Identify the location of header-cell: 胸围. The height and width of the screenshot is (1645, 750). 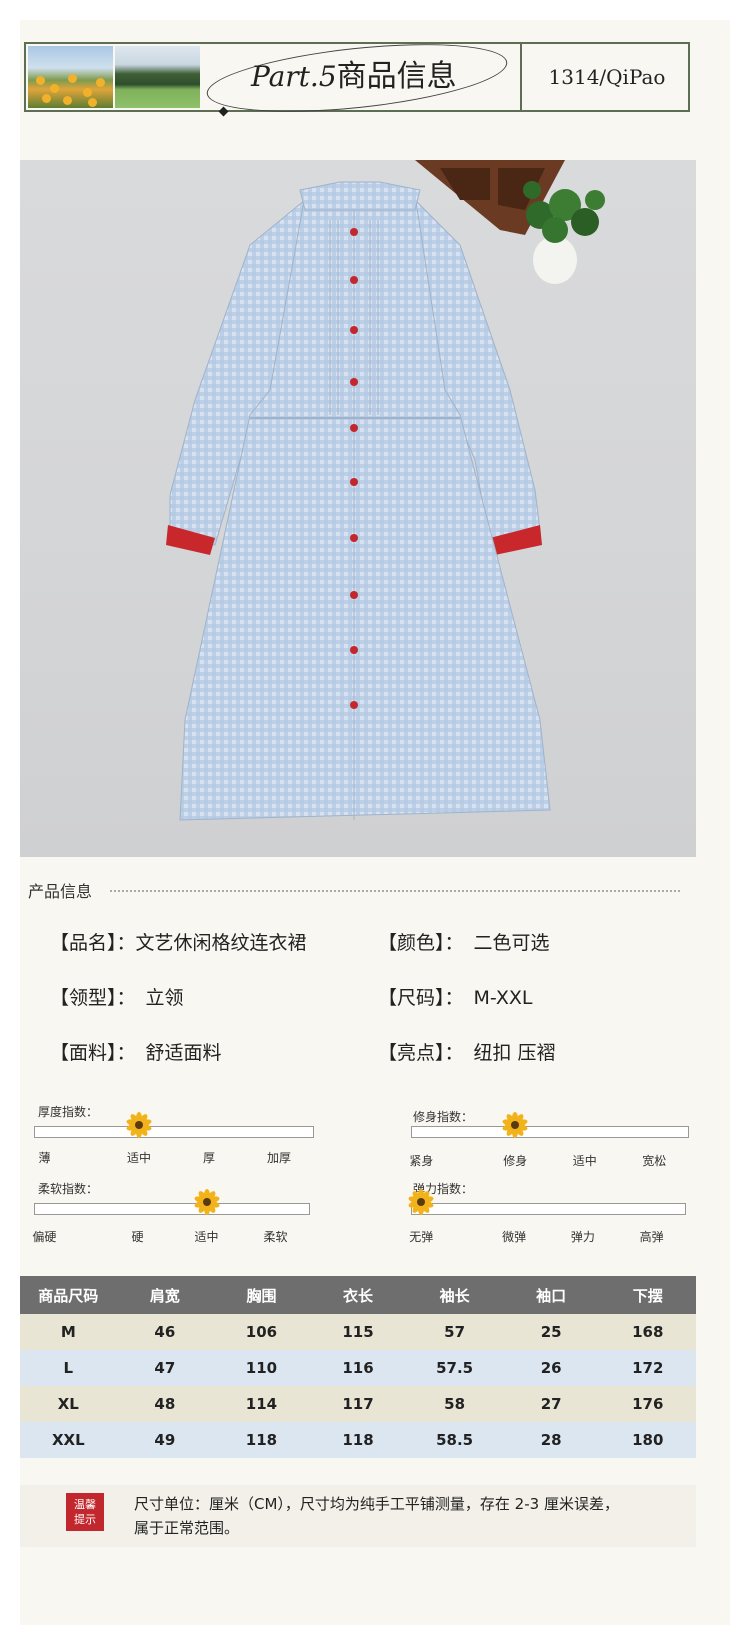
(261, 1295).